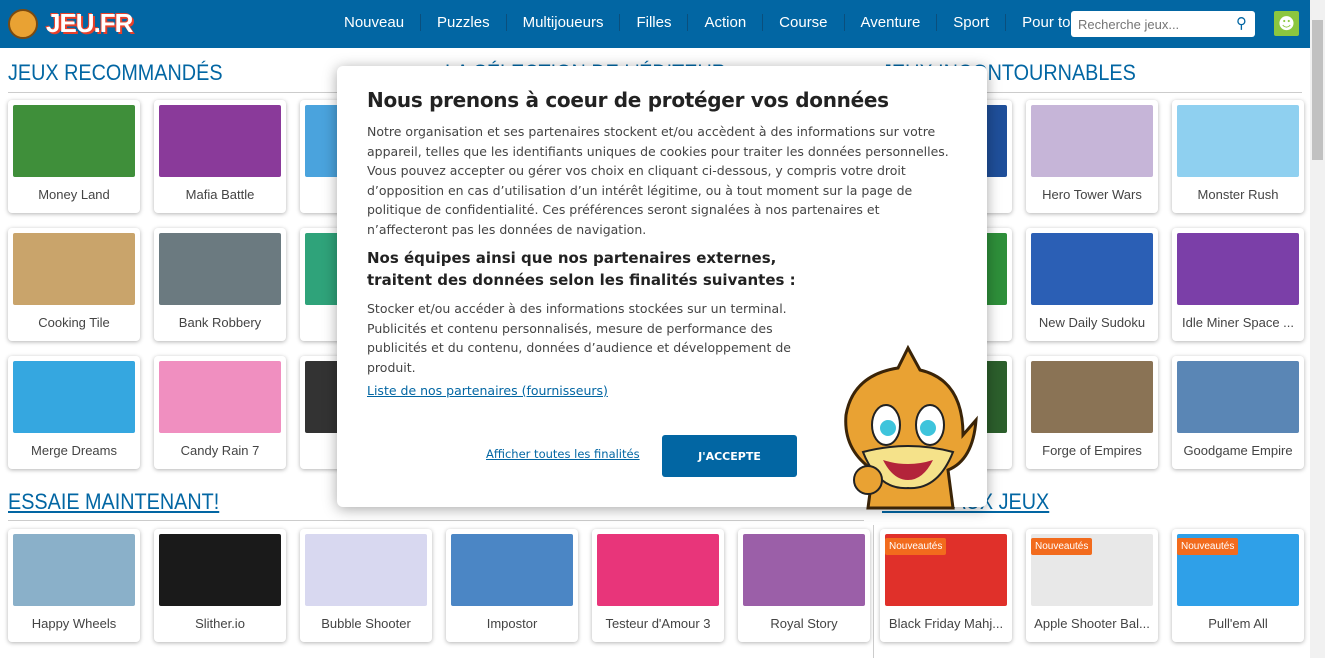  I want to click on game-card: Slither.io, so click(220, 585).